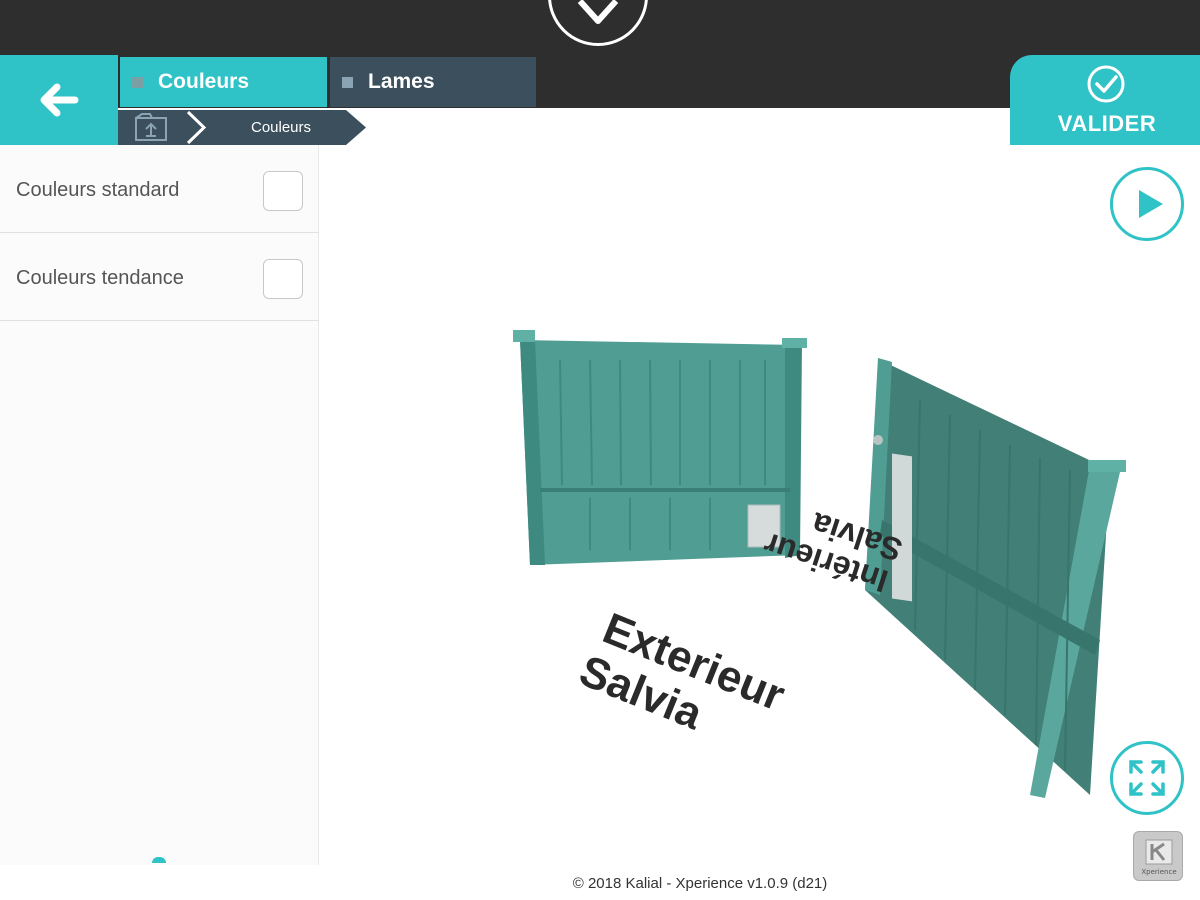 Image resolution: width=1200 pixels, height=900 pixels. I want to click on tab-lames: Lames, so click(433, 82).